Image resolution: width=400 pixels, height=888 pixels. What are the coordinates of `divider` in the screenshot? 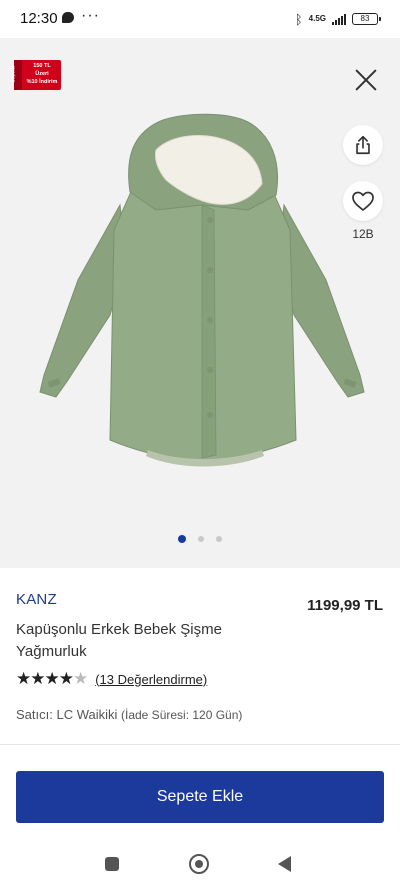 It's located at (200, 744).